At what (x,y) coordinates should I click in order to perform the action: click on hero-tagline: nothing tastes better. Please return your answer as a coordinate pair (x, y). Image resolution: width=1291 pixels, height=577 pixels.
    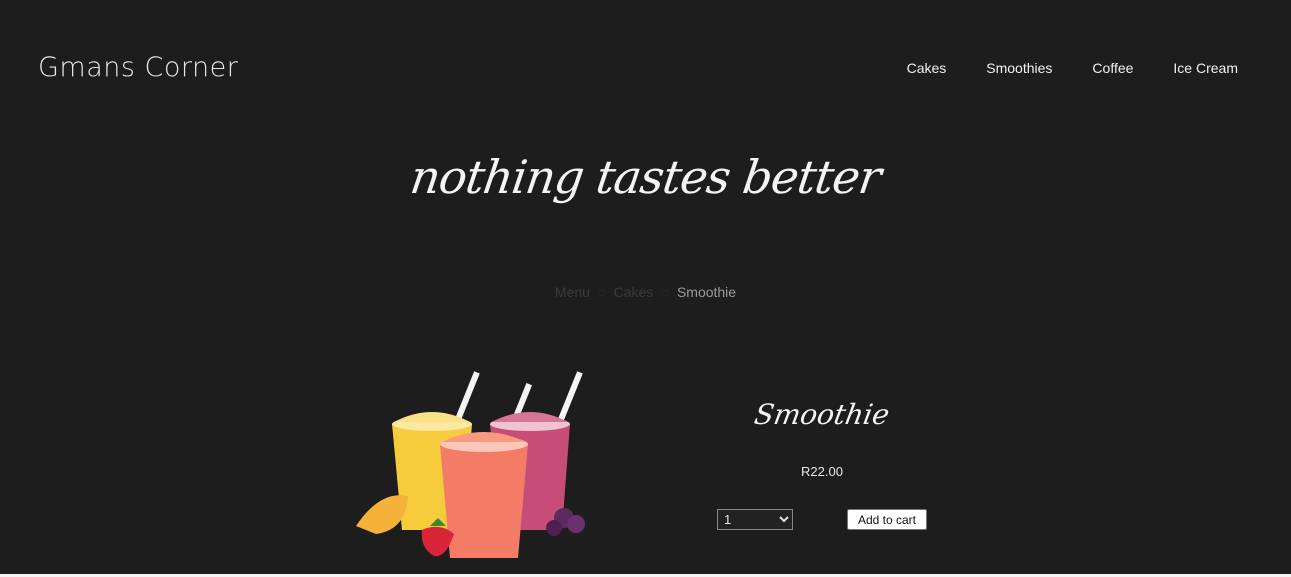
    Looking at the image, I should click on (645, 177).